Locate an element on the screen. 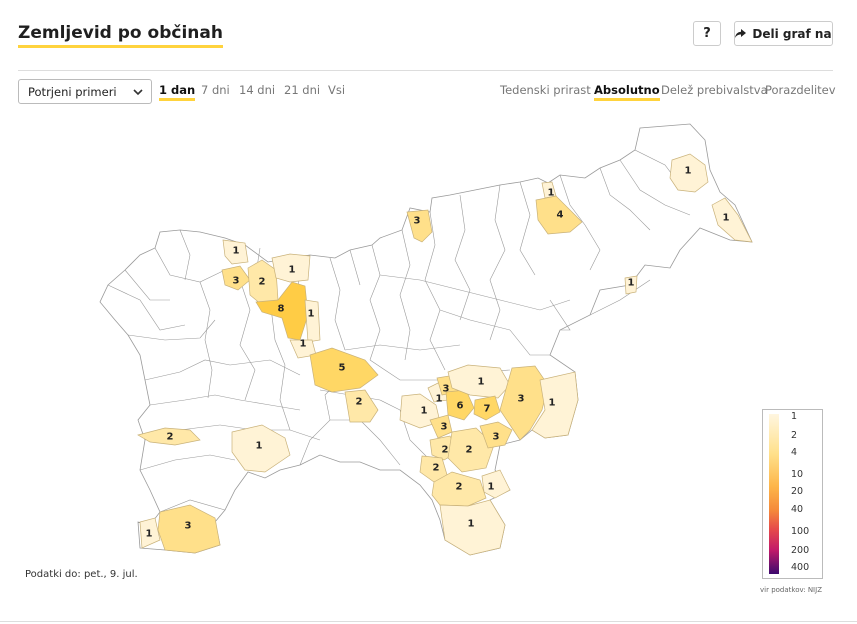  metric-select-value: Potrjeni primeri is located at coordinates (72, 91).